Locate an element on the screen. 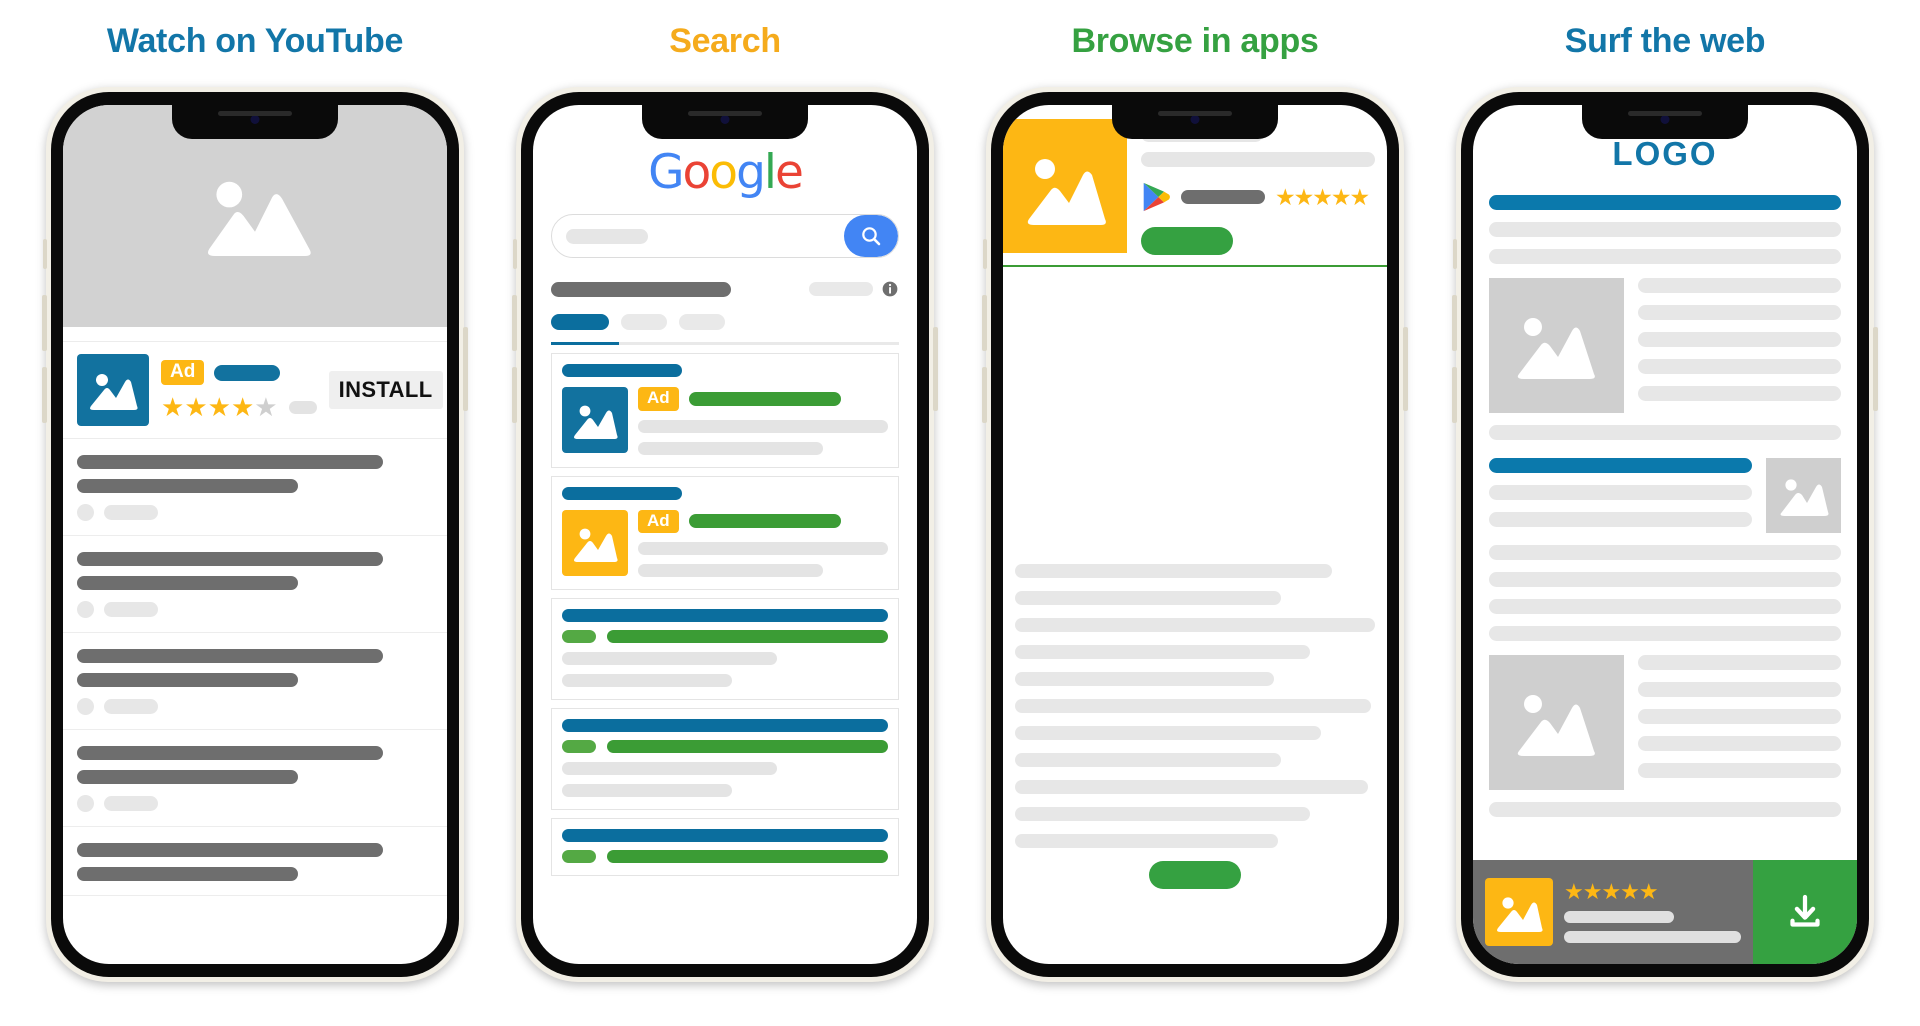  search-button is located at coordinates (871, 236).